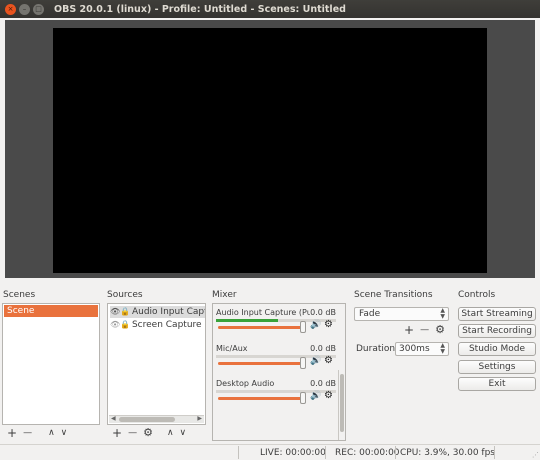  Describe the element at coordinates (183, 433) in the screenshot. I see `move-source-down-button: ∨` at that location.